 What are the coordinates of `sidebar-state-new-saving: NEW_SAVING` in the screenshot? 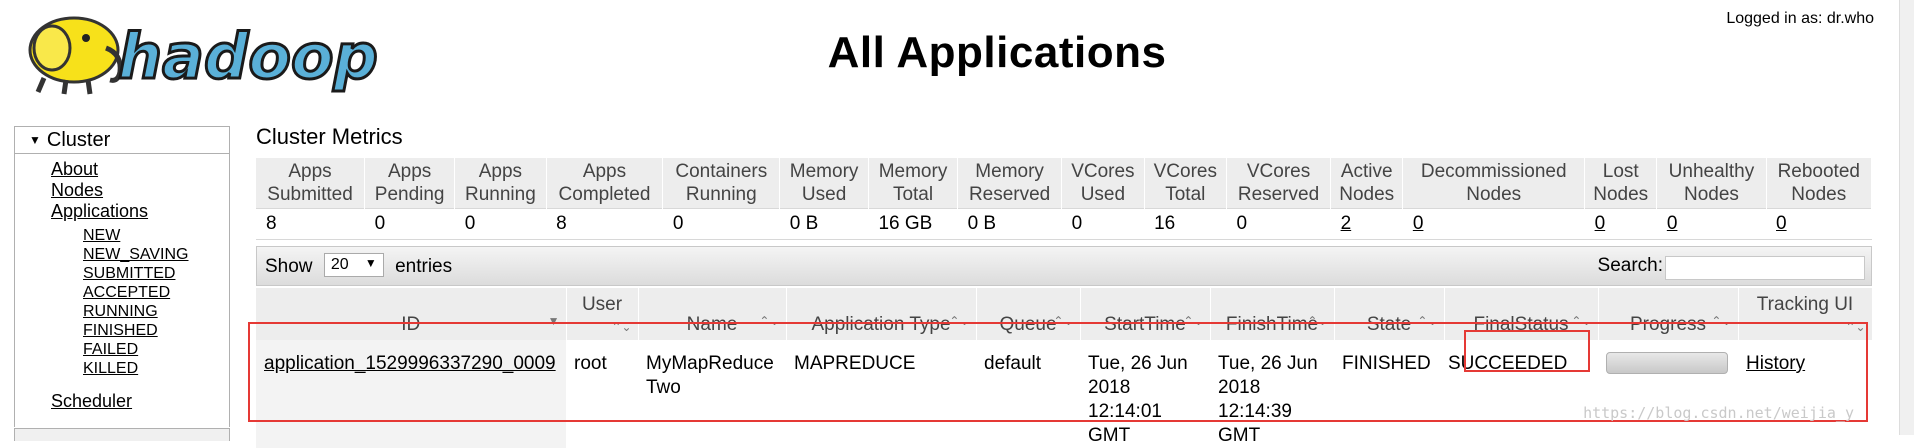 It's located at (136, 255).